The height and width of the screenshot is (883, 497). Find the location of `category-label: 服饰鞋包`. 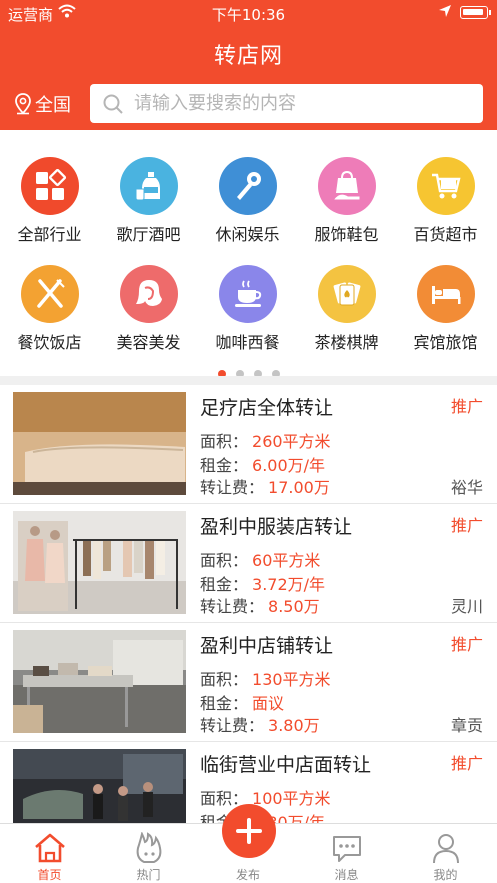

category-label: 服饰鞋包 is located at coordinates (346, 234).